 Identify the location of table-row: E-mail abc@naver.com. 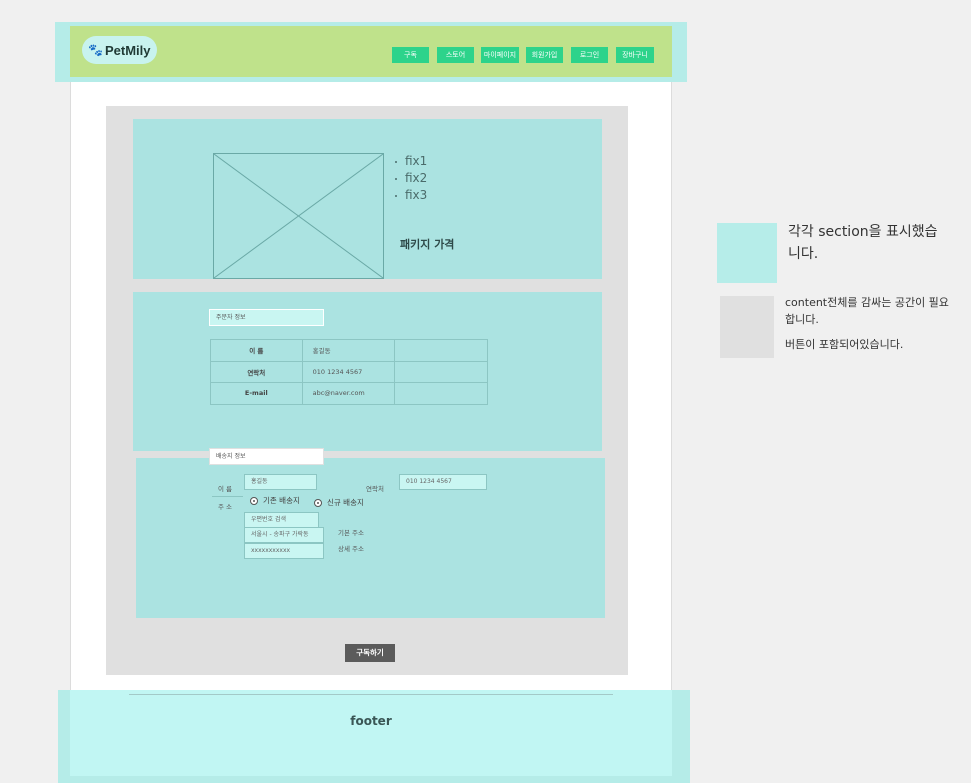
(349, 393).